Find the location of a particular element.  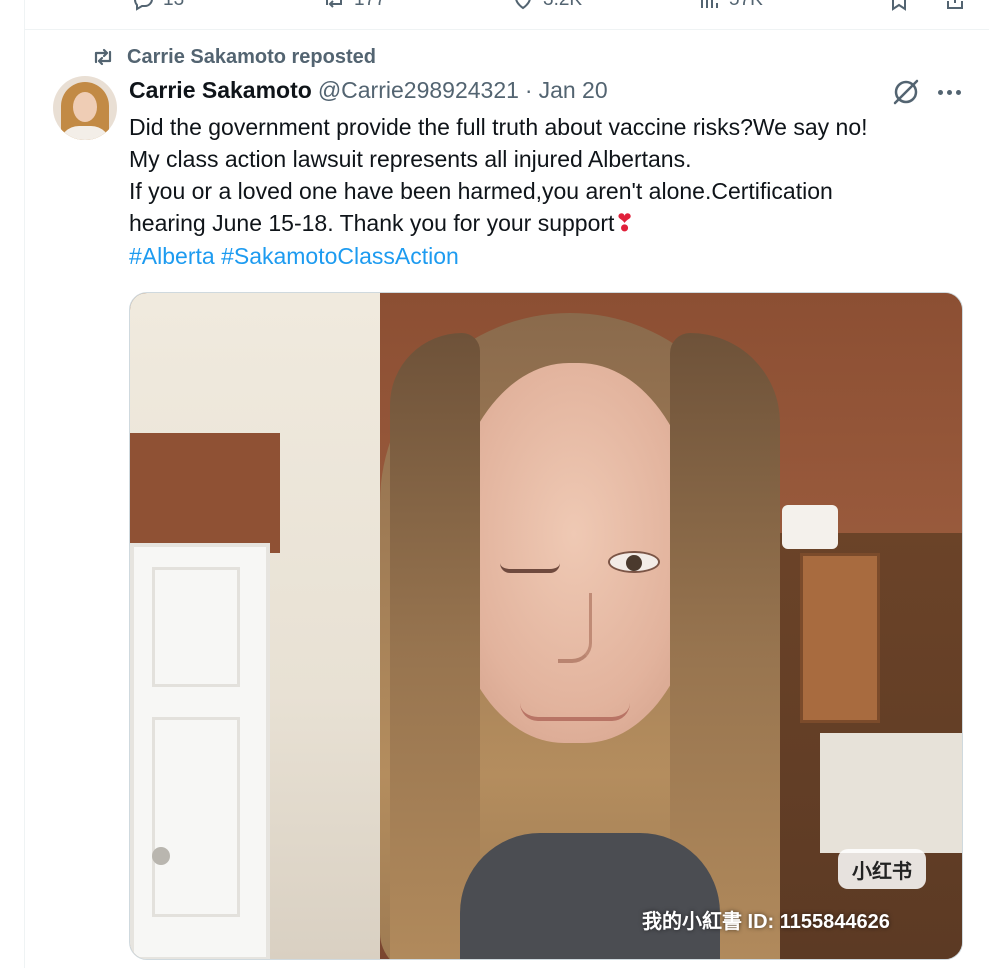

view-count: 57K is located at coordinates (746, 5).